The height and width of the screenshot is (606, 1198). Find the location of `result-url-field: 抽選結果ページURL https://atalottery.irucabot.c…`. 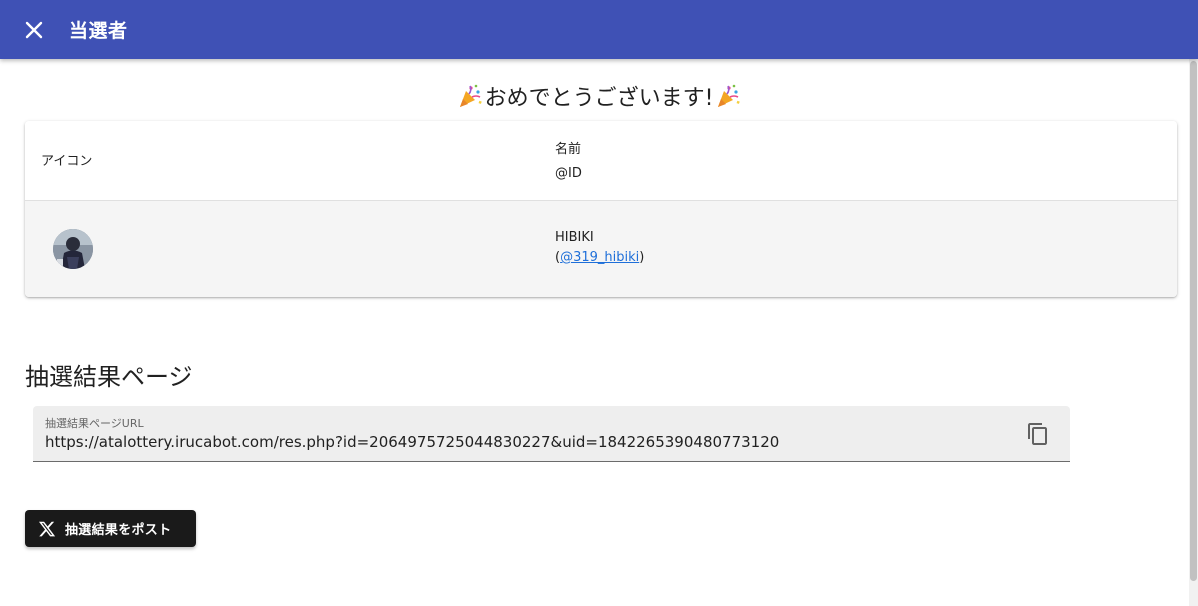

result-url-field: 抽選結果ページURL https://atalottery.irucabot.c… is located at coordinates (551, 434).